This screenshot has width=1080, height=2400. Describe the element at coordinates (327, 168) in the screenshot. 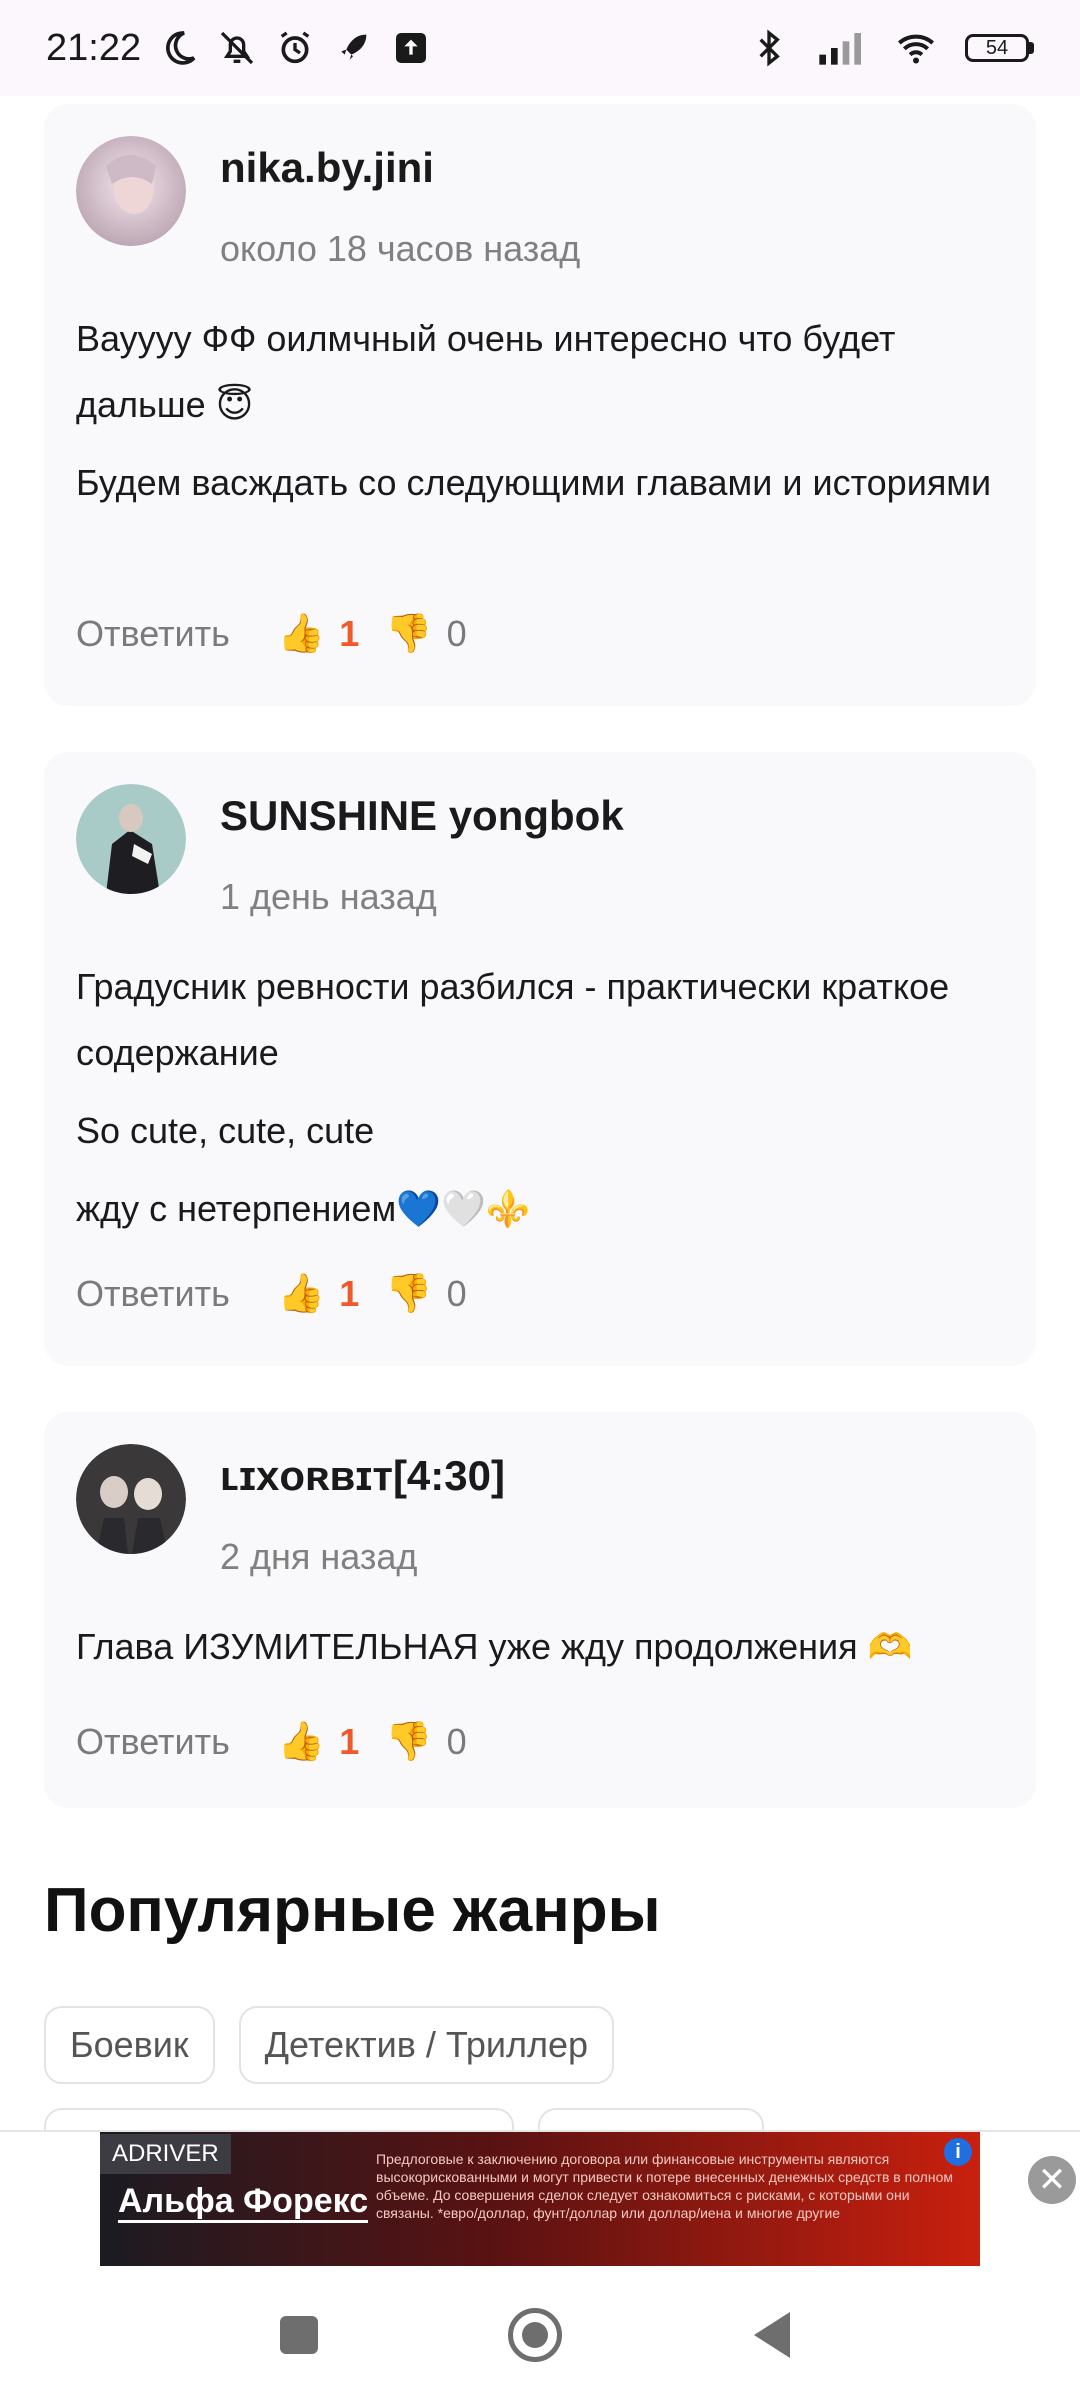

I see `comment-author: nika.by.jini` at that location.